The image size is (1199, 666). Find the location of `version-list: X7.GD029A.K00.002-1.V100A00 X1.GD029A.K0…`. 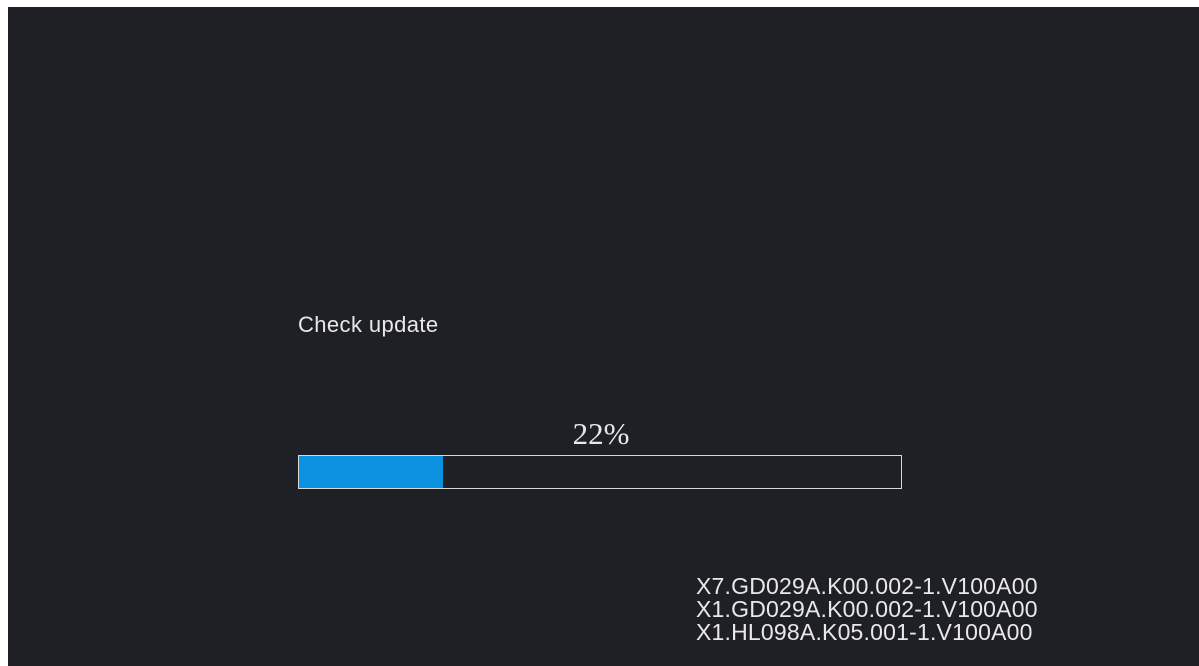

version-list: X7.GD029A.K00.002-1.V100A00 X1.GD029A.K0… is located at coordinates (867, 609).